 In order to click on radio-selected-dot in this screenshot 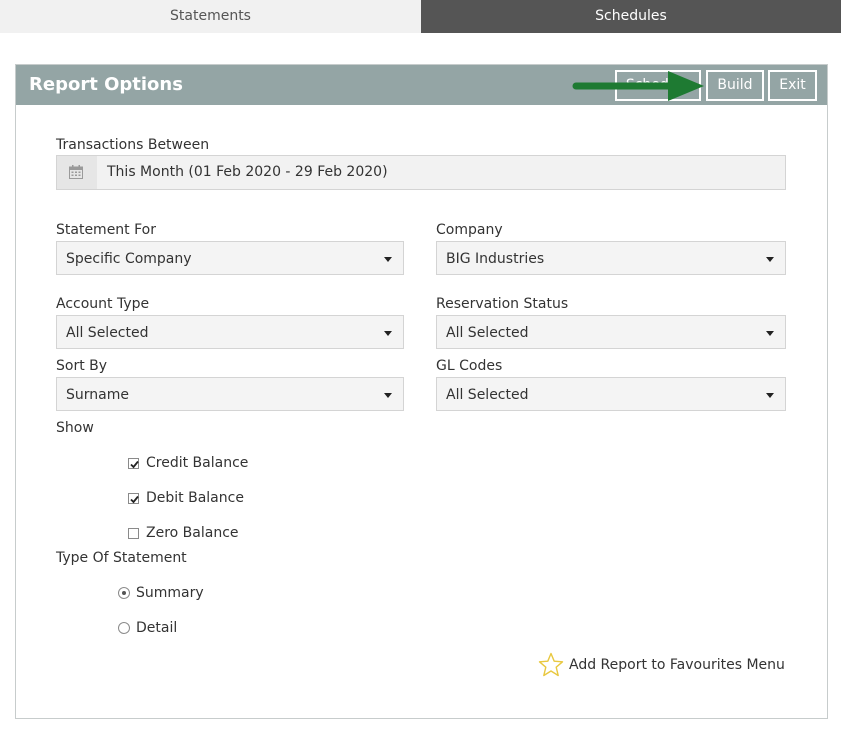, I will do `click(124, 593)`.